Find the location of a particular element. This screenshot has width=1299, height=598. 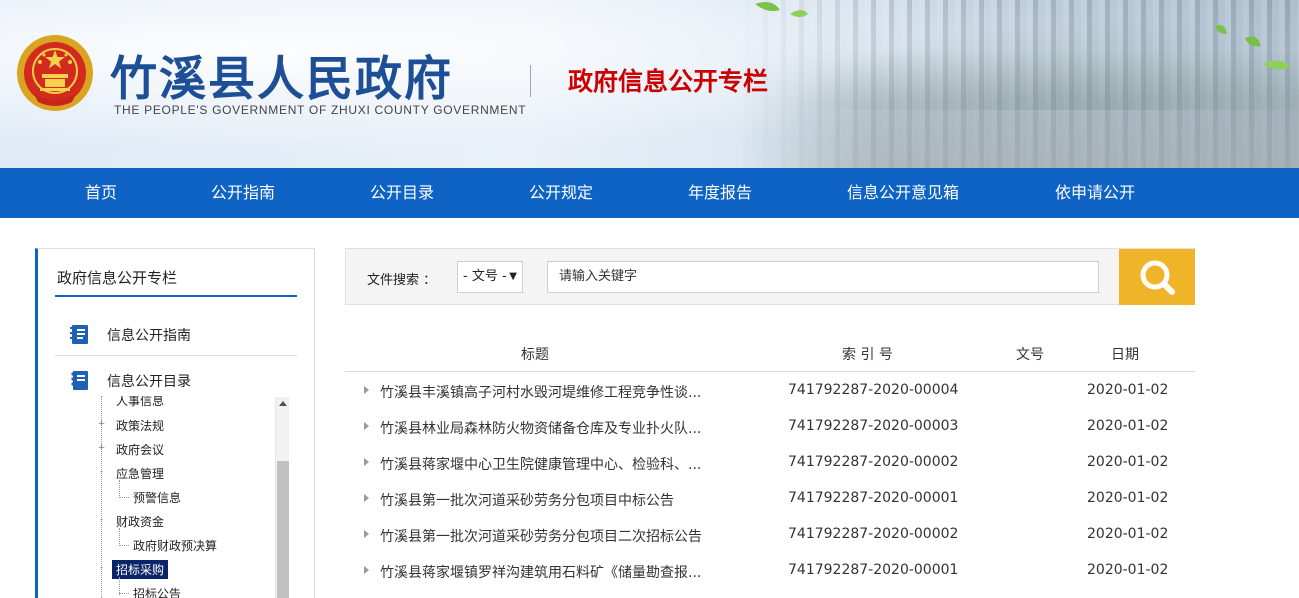

national-emblem-icon is located at coordinates (55, 73).